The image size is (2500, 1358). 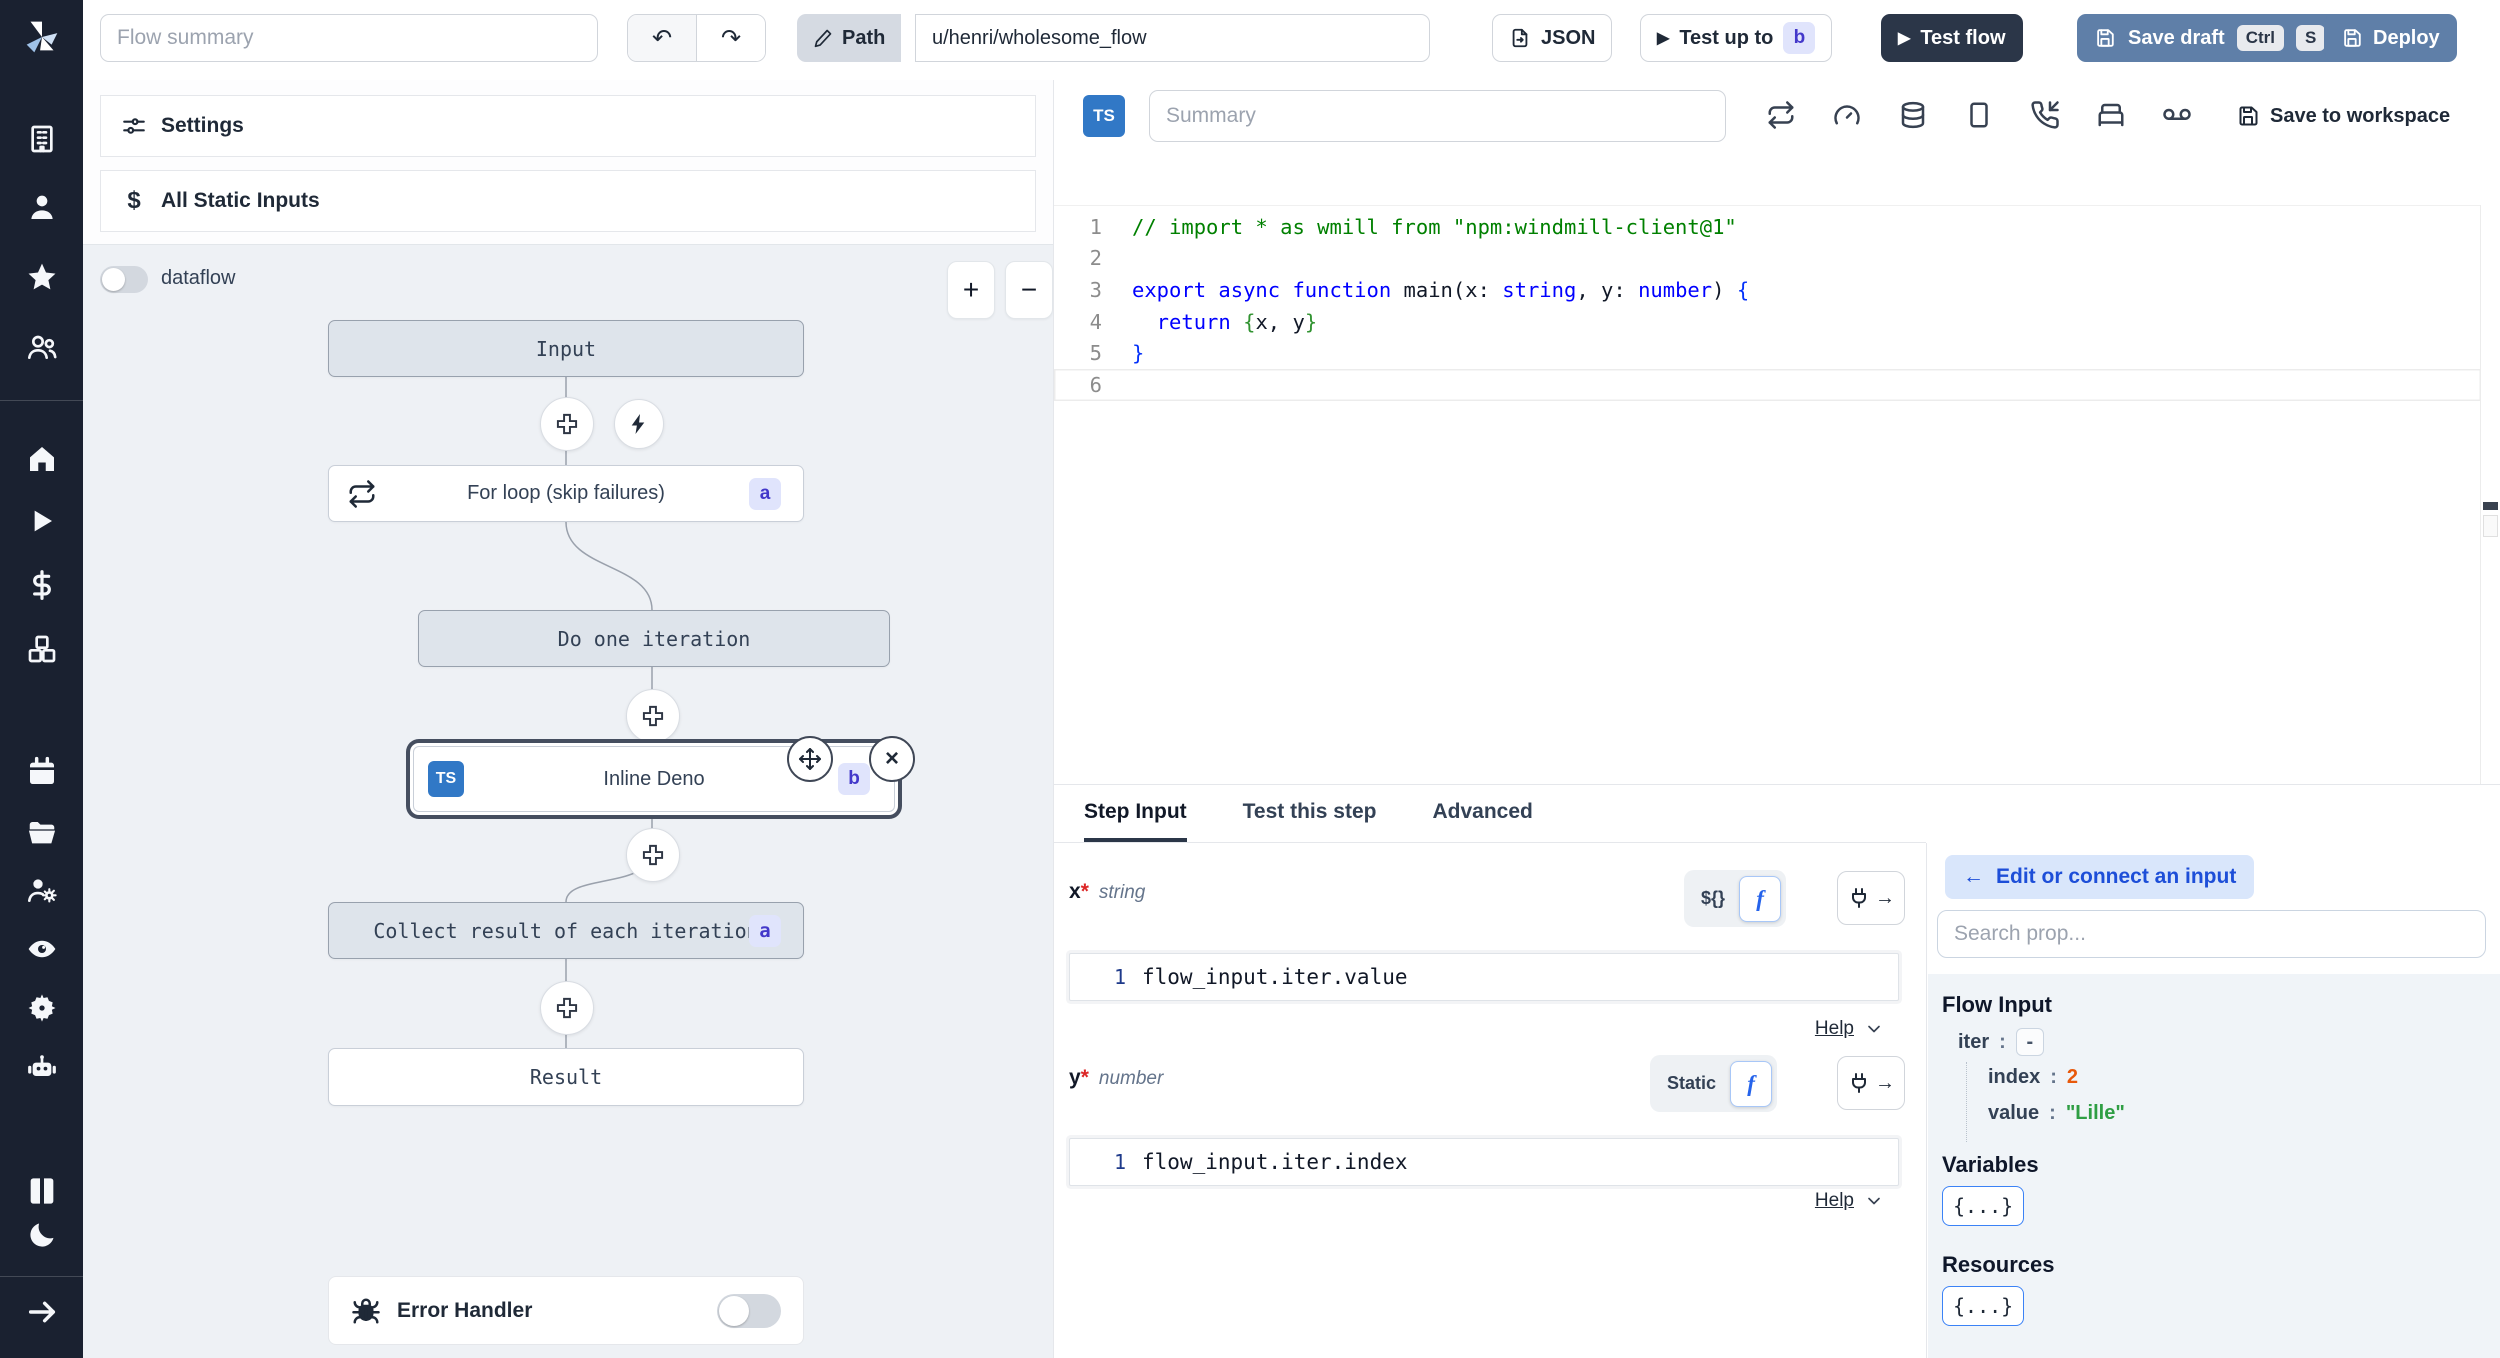 I want to click on field-y-expr-input: 1 flow_input.iter.index, so click(x=1484, y=1162).